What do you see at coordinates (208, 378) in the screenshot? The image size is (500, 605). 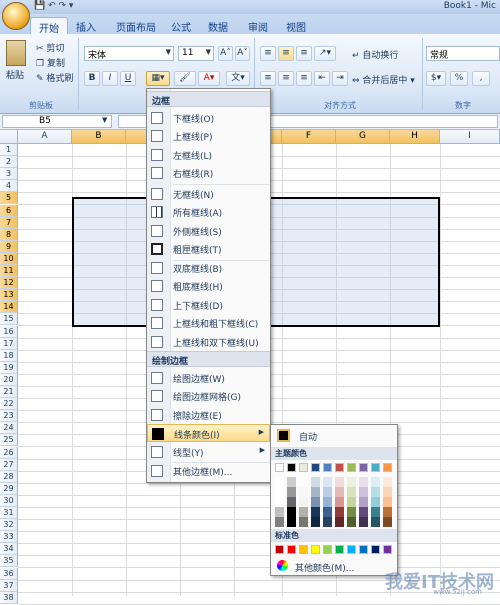 I see `menu-item-draw-border: 绘图边框(W)` at bounding box center [208, 378].